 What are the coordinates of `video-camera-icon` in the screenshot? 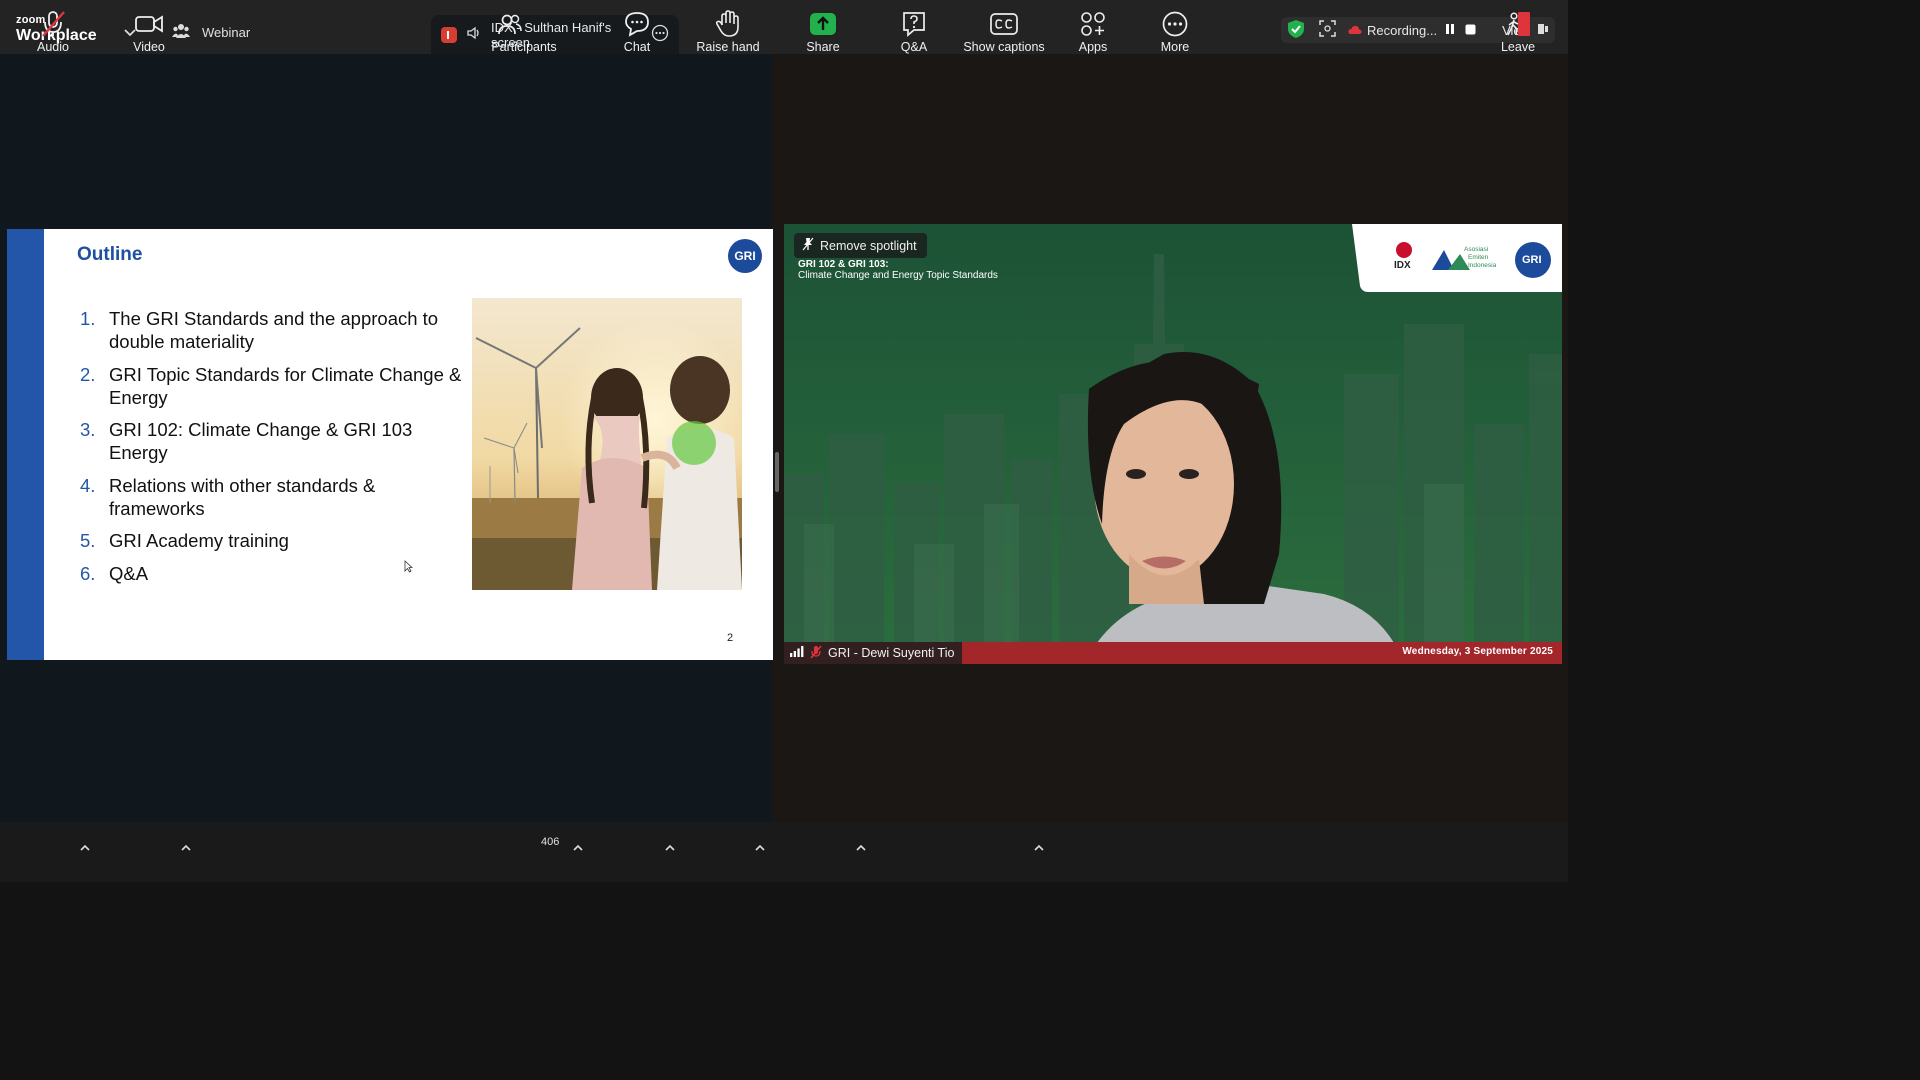 It's located at (149, 24).